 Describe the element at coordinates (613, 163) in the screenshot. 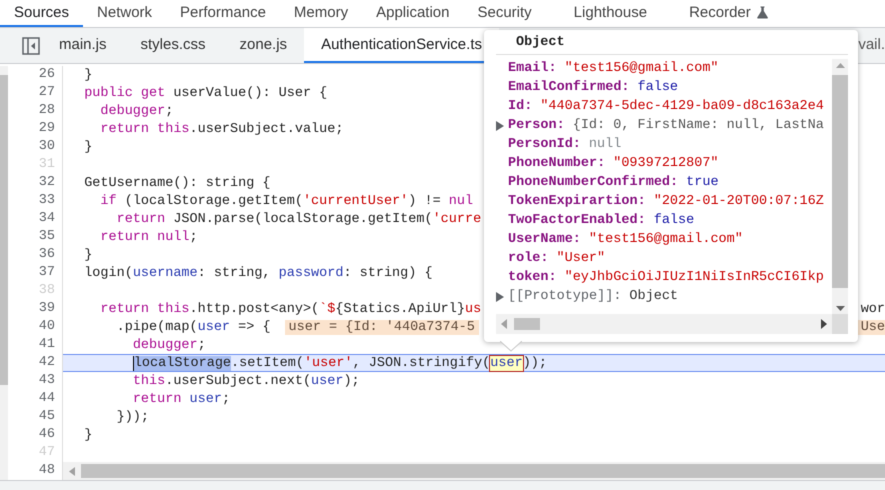

I see `object-property: PhoneNumber: "09397212807"` at that location.